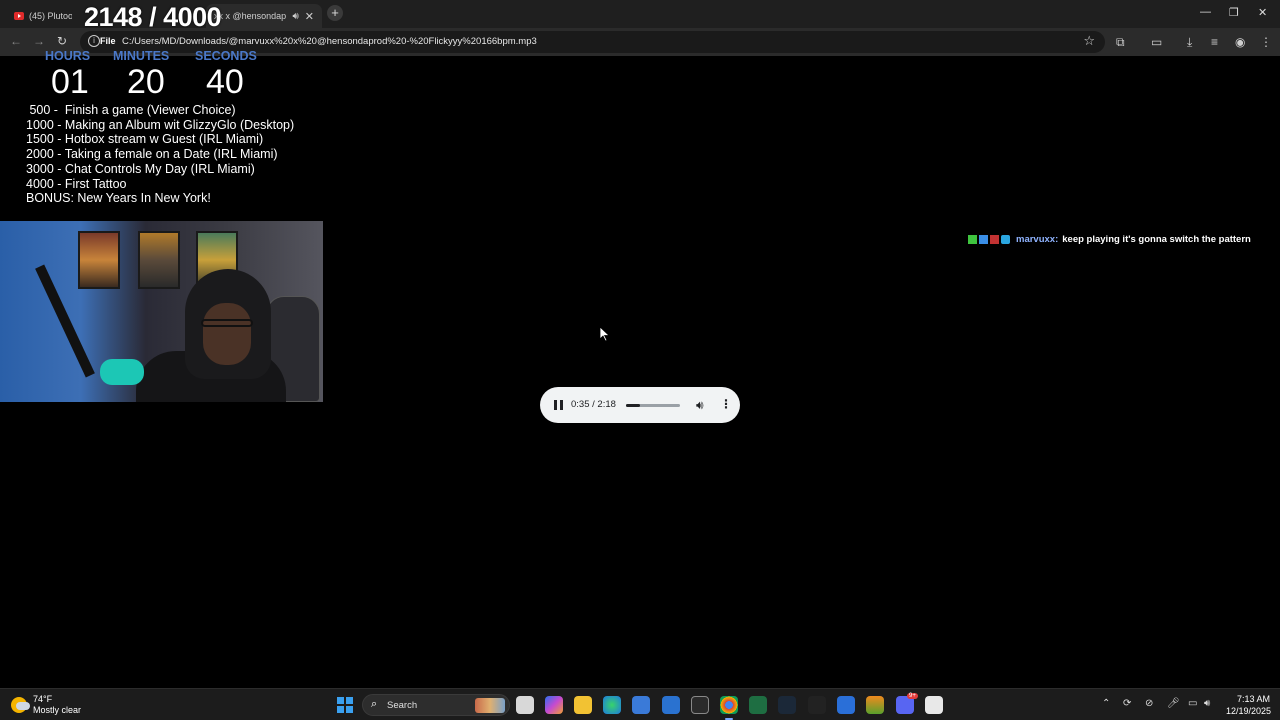 The image size is (1280, 720). What do you see at coordinates (295, 16) in the screenshot?
I see `speaker-icon: 🔊︎` at bounding box center [295, 16].